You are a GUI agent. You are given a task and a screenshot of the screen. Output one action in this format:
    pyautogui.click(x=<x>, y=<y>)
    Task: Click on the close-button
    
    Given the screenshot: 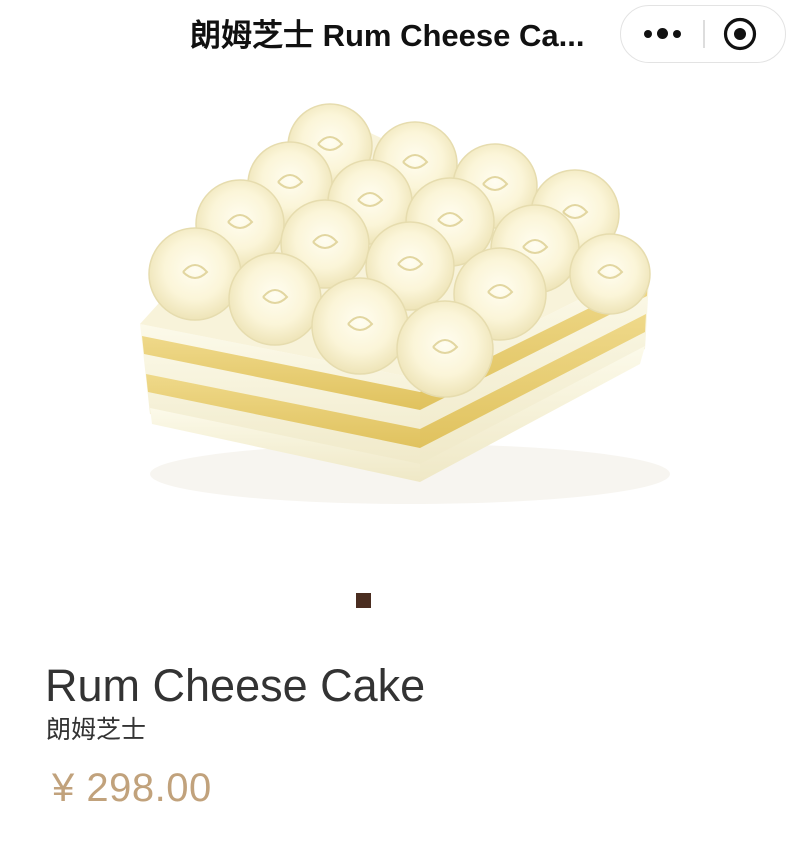 What is the action you would take?
    pyautogui.click(x=740, y=34)
    